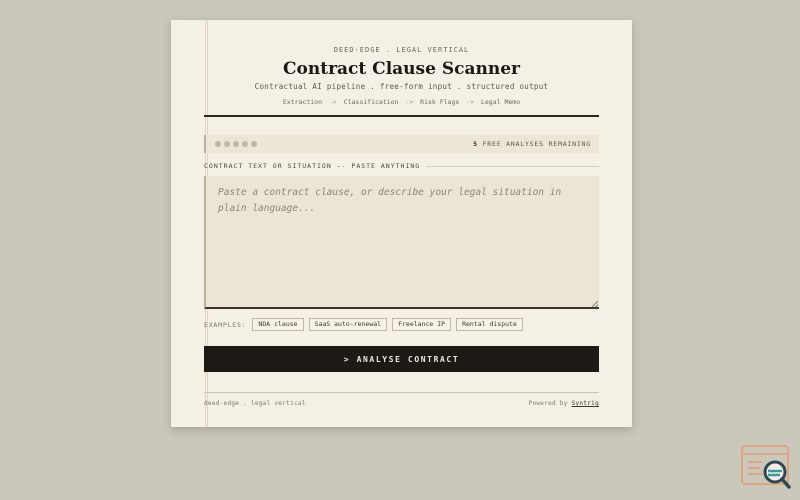  What do you see at coordinates (225, 324) in the screenshot?
I see `examples-label: EXAMPLES:` at bounding box center [225, 324].